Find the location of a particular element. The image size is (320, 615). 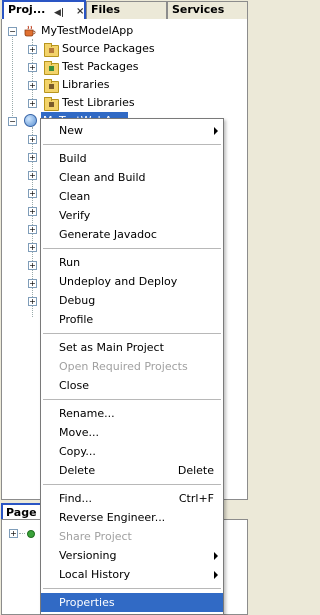

top-tab-strip: Proj... ◀| × Files Services is located at coordinates (124, 9).